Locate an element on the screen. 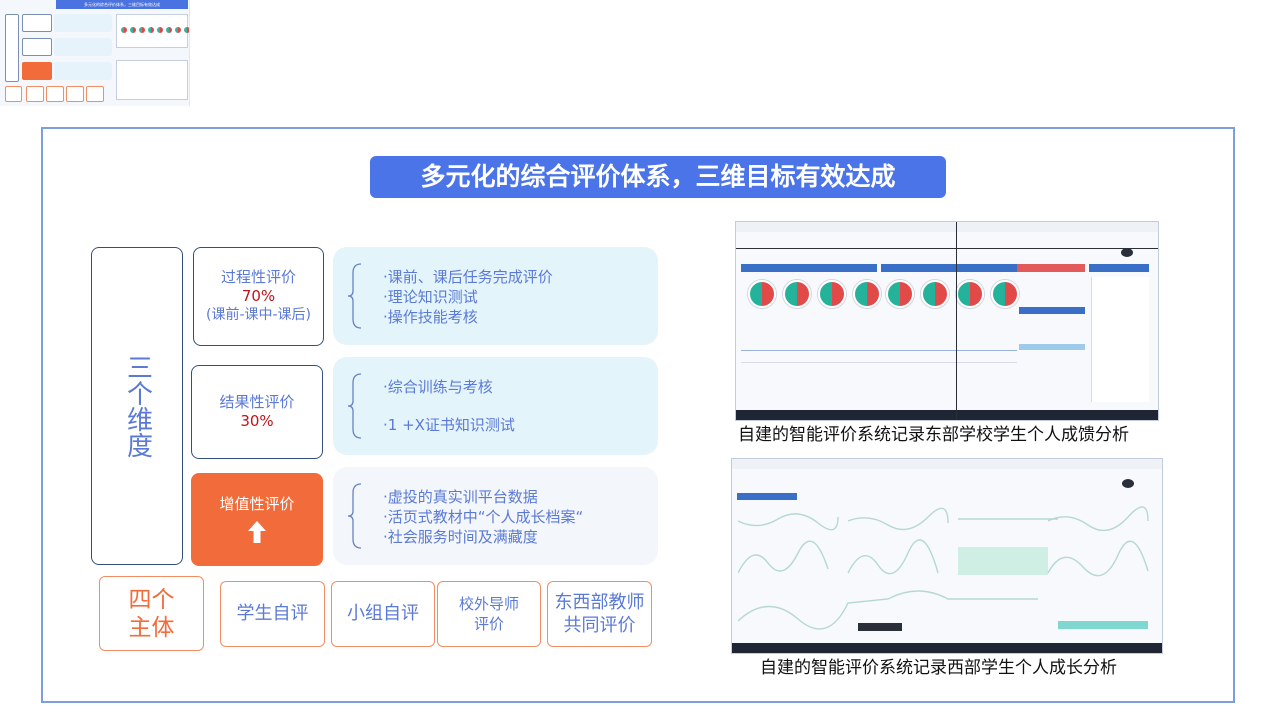 This screenshot has width=1280, height=720. detail-box-result: ·综合训练与考核 ·1 +X证书知识测试 is located at coordinates (495, 406).